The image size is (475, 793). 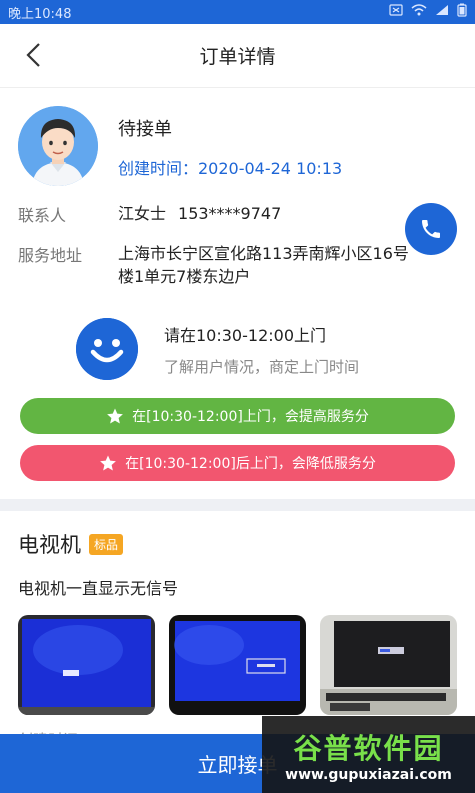 I want to click on visit-tip: 请在10:30-12:00上门 了解用户情况，商定上门时间, so click(x=266, y=349).